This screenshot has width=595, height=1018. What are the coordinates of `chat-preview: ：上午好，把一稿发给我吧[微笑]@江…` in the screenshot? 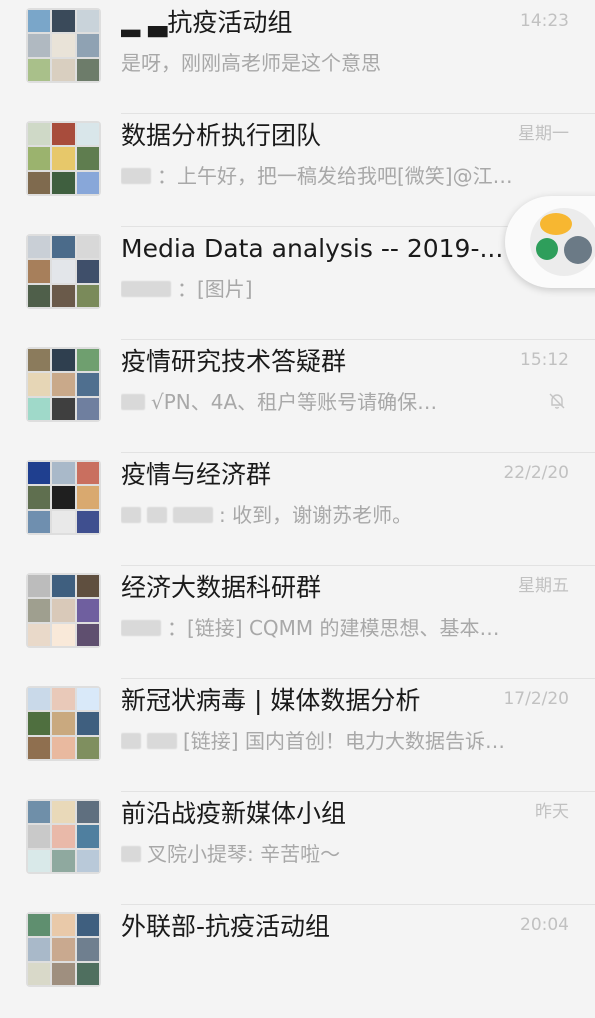 It's located at (317, 176).